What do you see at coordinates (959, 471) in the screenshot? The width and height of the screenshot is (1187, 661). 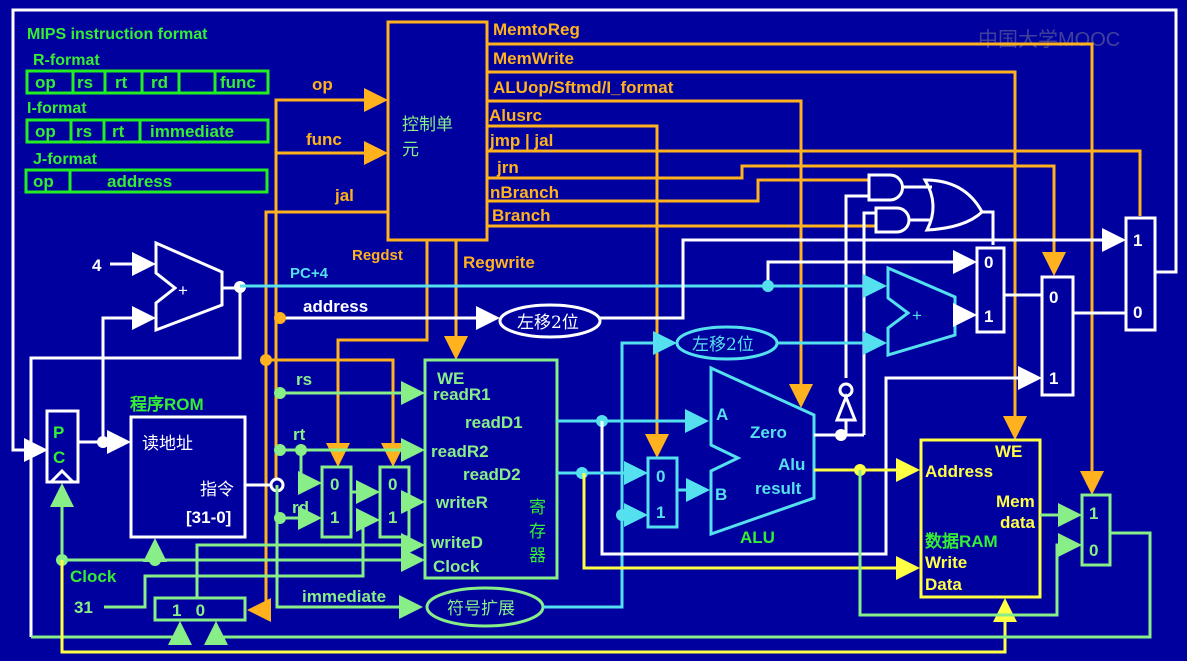 I see `ram-address: Address` at bounding box center [959, 471].